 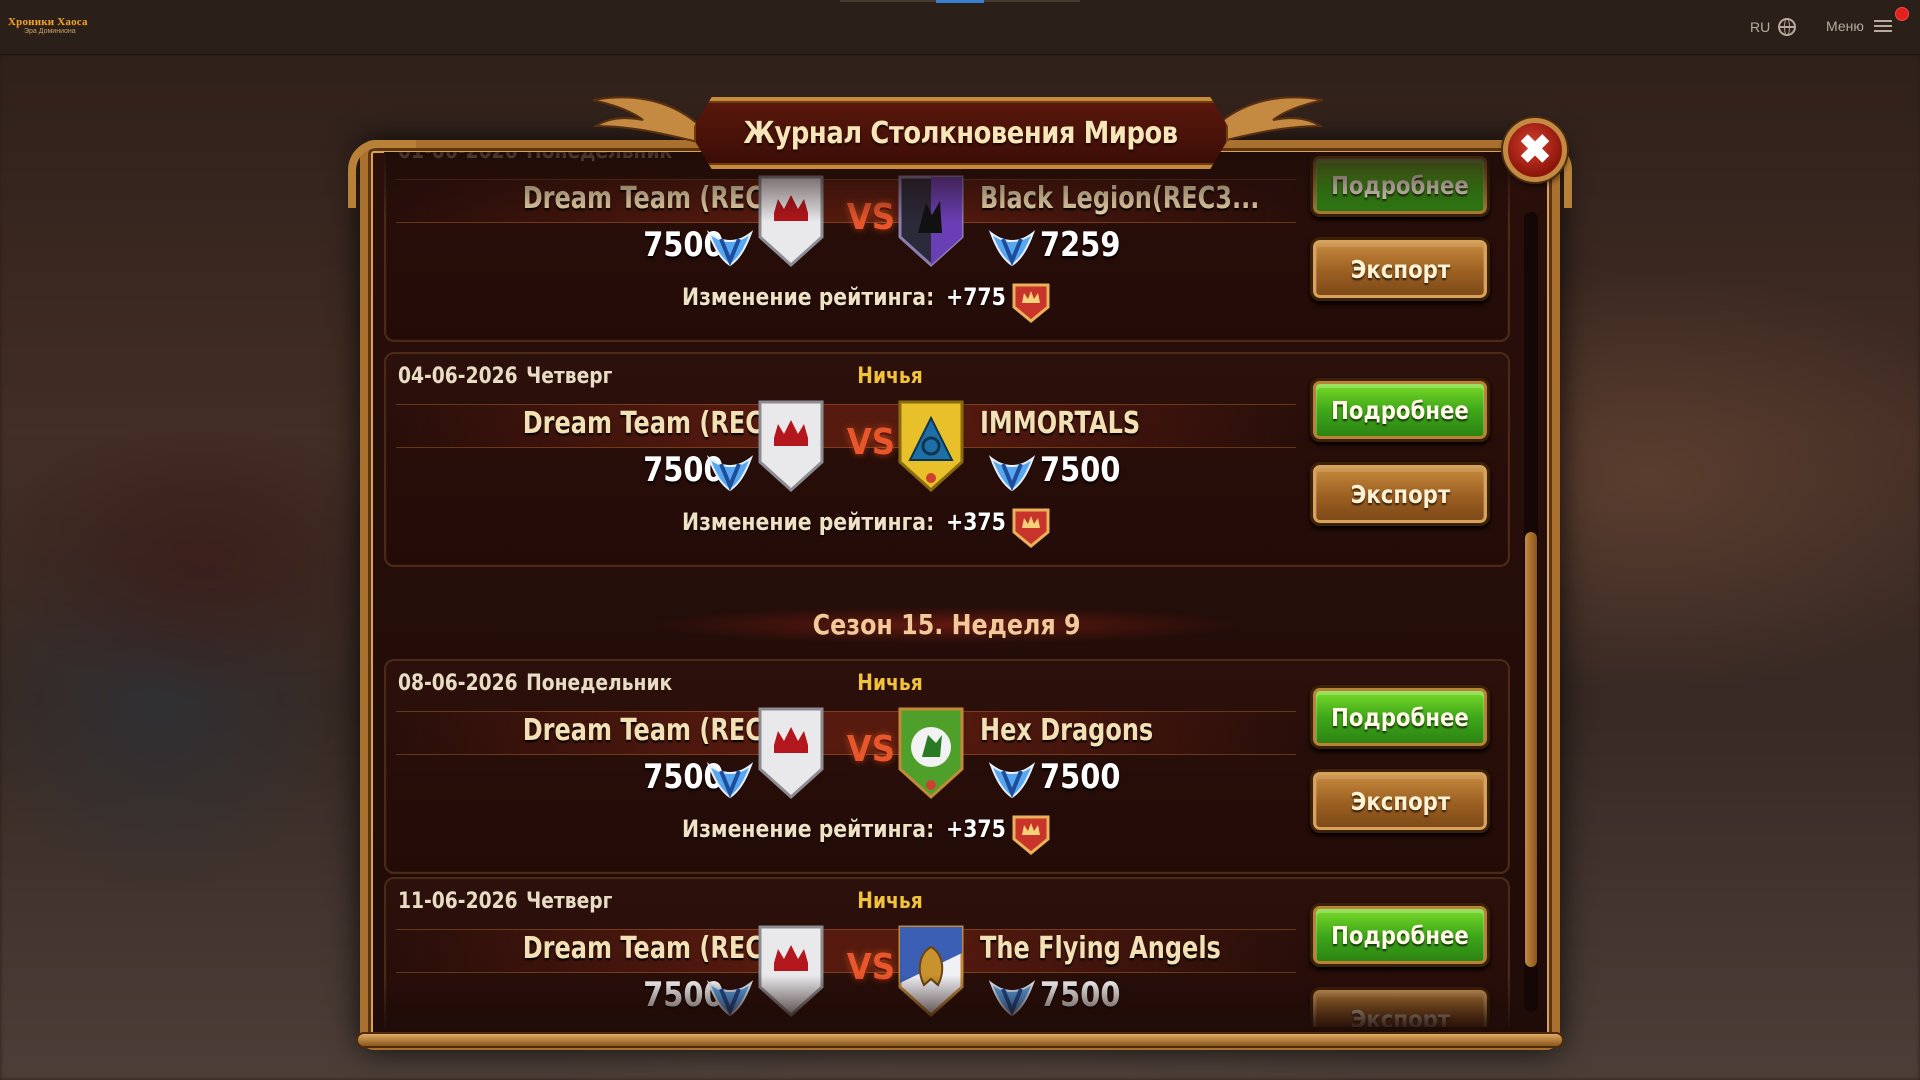 I want to click on guild-emblem-dragon-icon, so click(x=931, y=753).